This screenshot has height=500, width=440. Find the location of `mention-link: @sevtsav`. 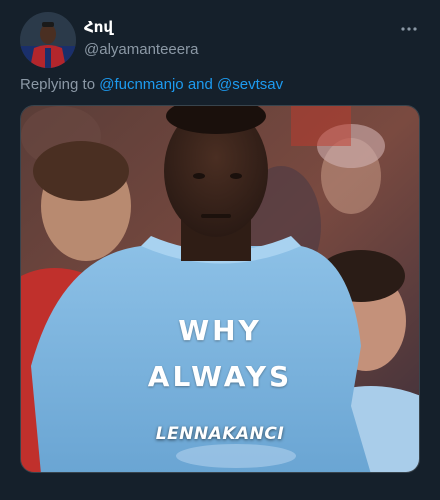

mention-link: @sevtsav is located at coordinates (250, 84).